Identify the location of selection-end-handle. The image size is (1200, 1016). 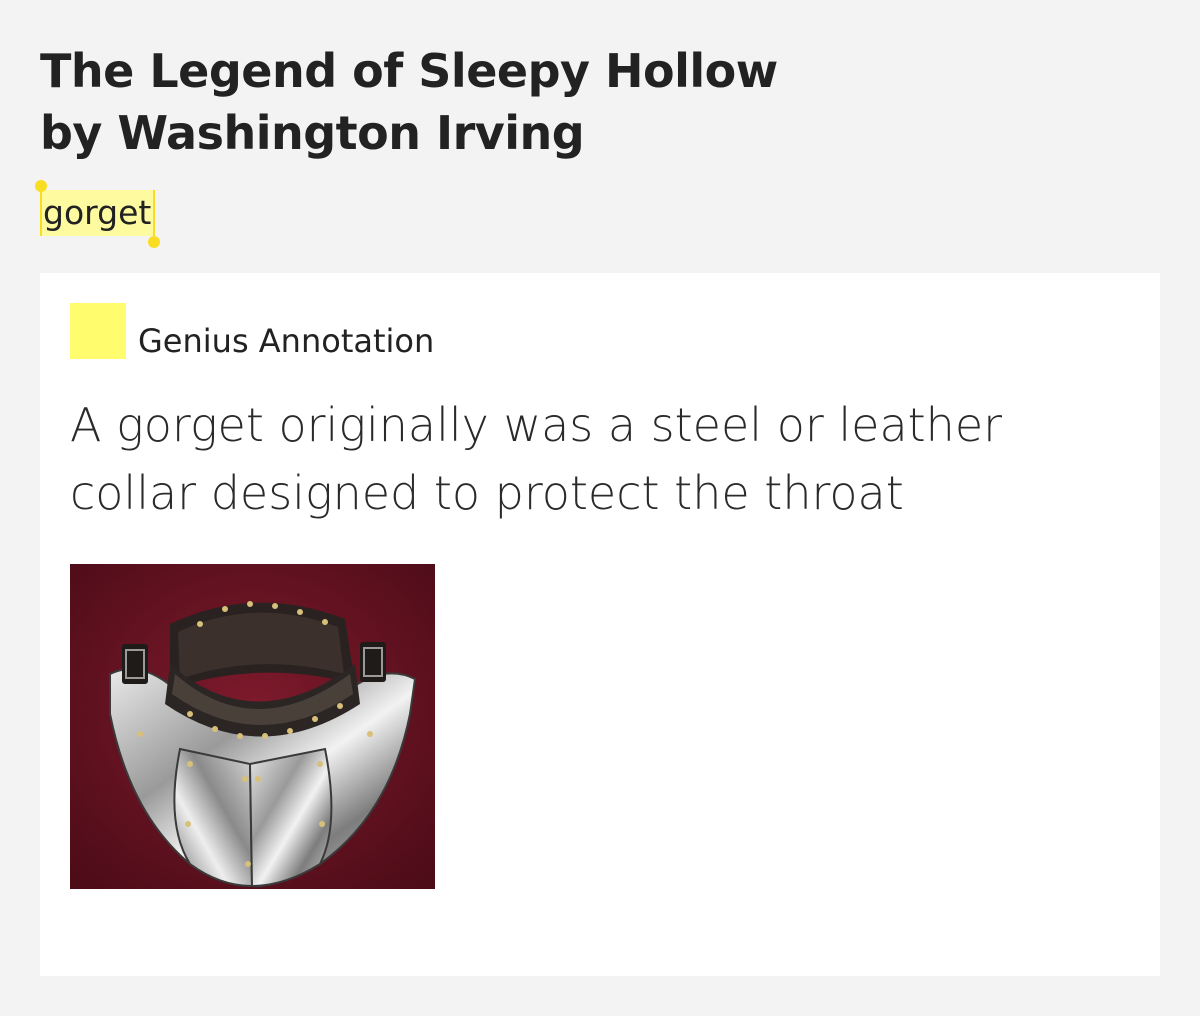
(154, 219).